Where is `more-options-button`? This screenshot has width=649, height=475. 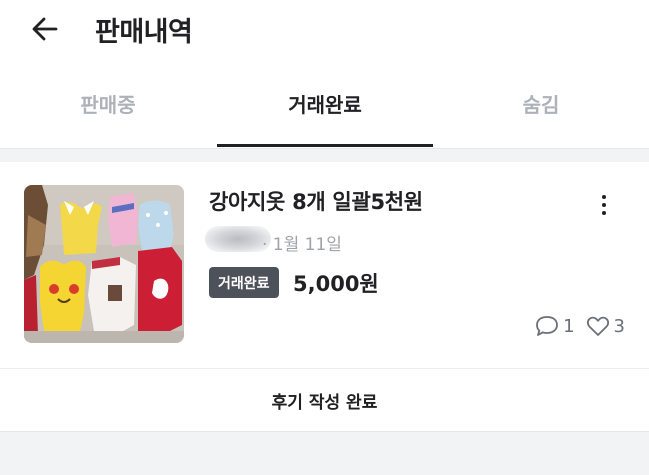
more-options-button is located at coordinates (604, 205).